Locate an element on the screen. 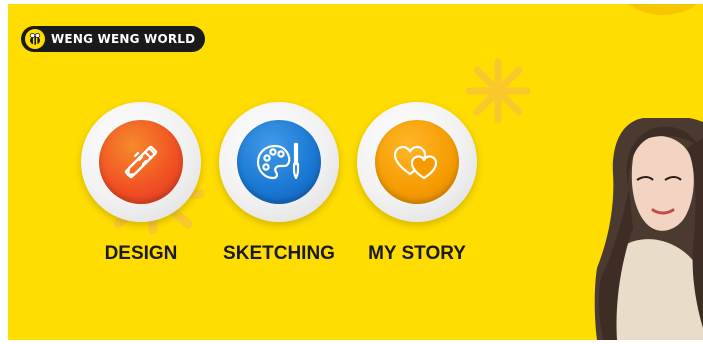  pencil-ruler-icon is located at coordinates (141, 162).